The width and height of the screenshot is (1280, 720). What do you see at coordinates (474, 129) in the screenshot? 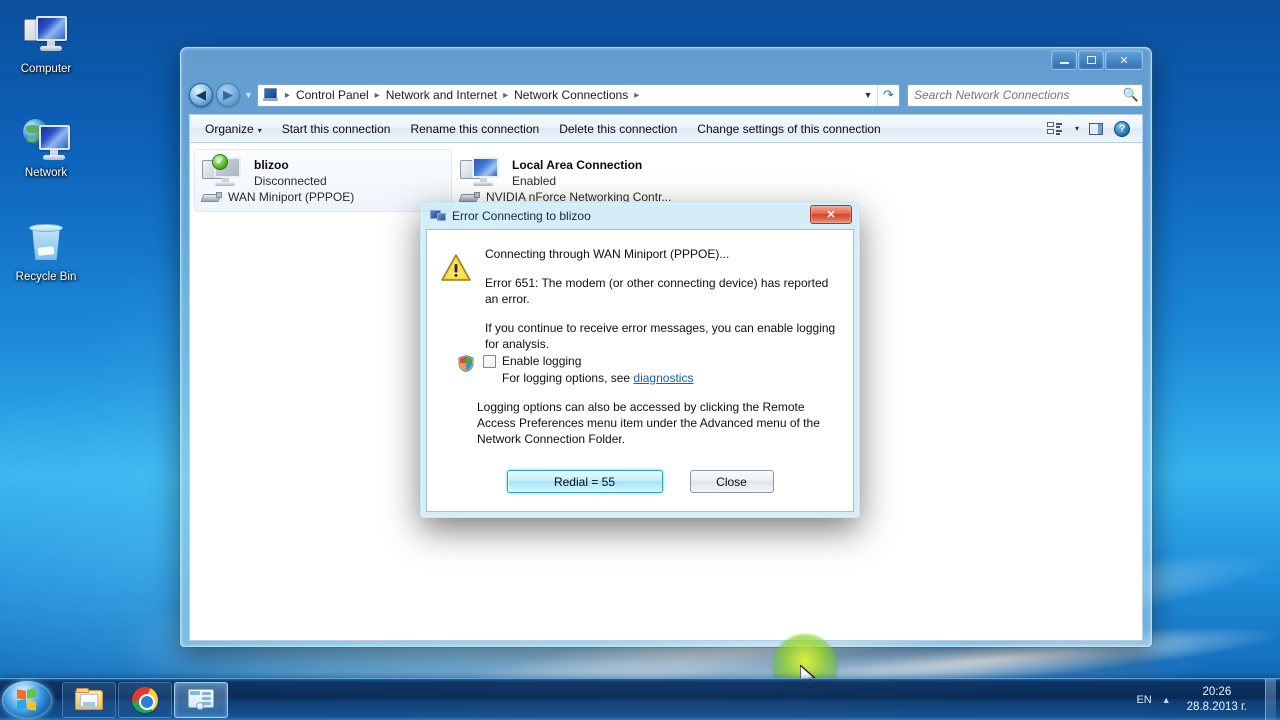
I see `rename-this-connection-button: Rename this connection` at bounding box center [474, 129].